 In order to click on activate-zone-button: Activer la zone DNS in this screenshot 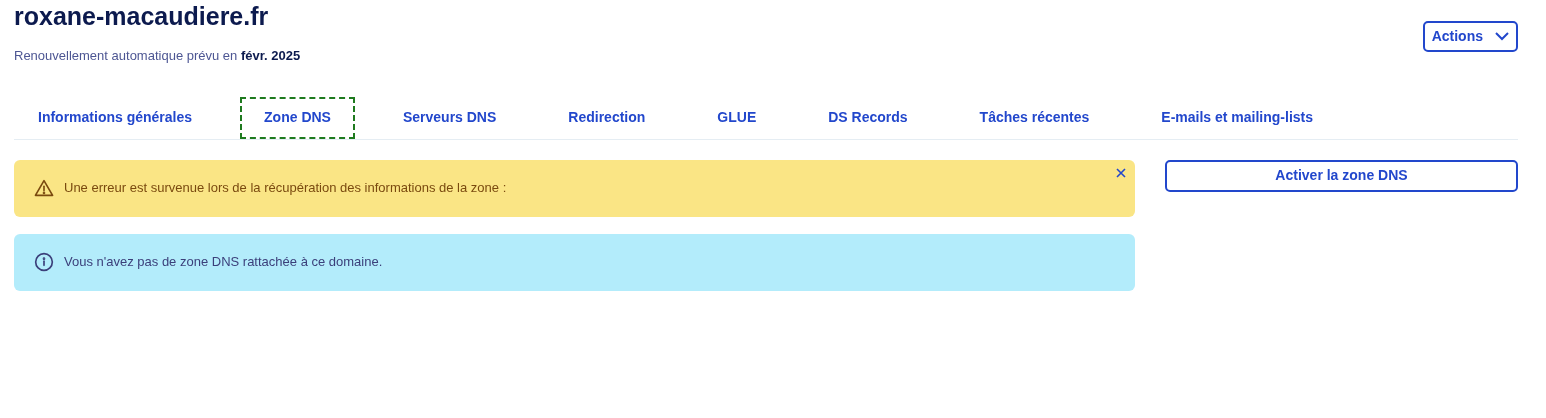, I will do `click(1341, 175)`.